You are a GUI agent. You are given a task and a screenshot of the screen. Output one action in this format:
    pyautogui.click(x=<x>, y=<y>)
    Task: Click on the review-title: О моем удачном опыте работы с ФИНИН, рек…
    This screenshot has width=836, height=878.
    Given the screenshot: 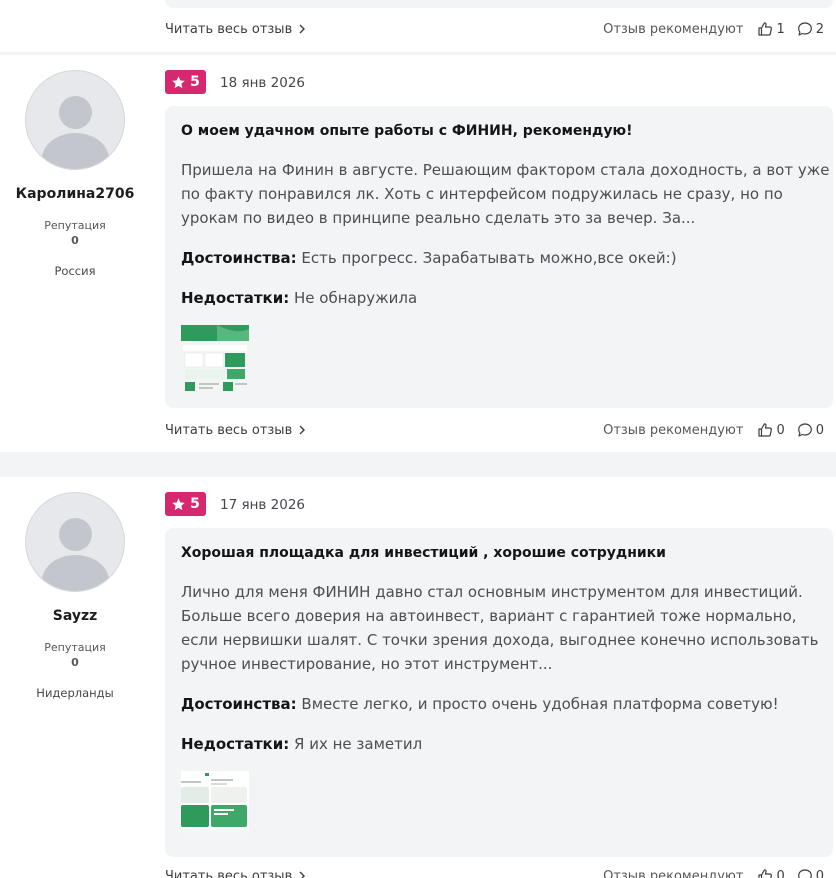 What is the action you would take?
    pyautogui.click(x=407, y=131)
    